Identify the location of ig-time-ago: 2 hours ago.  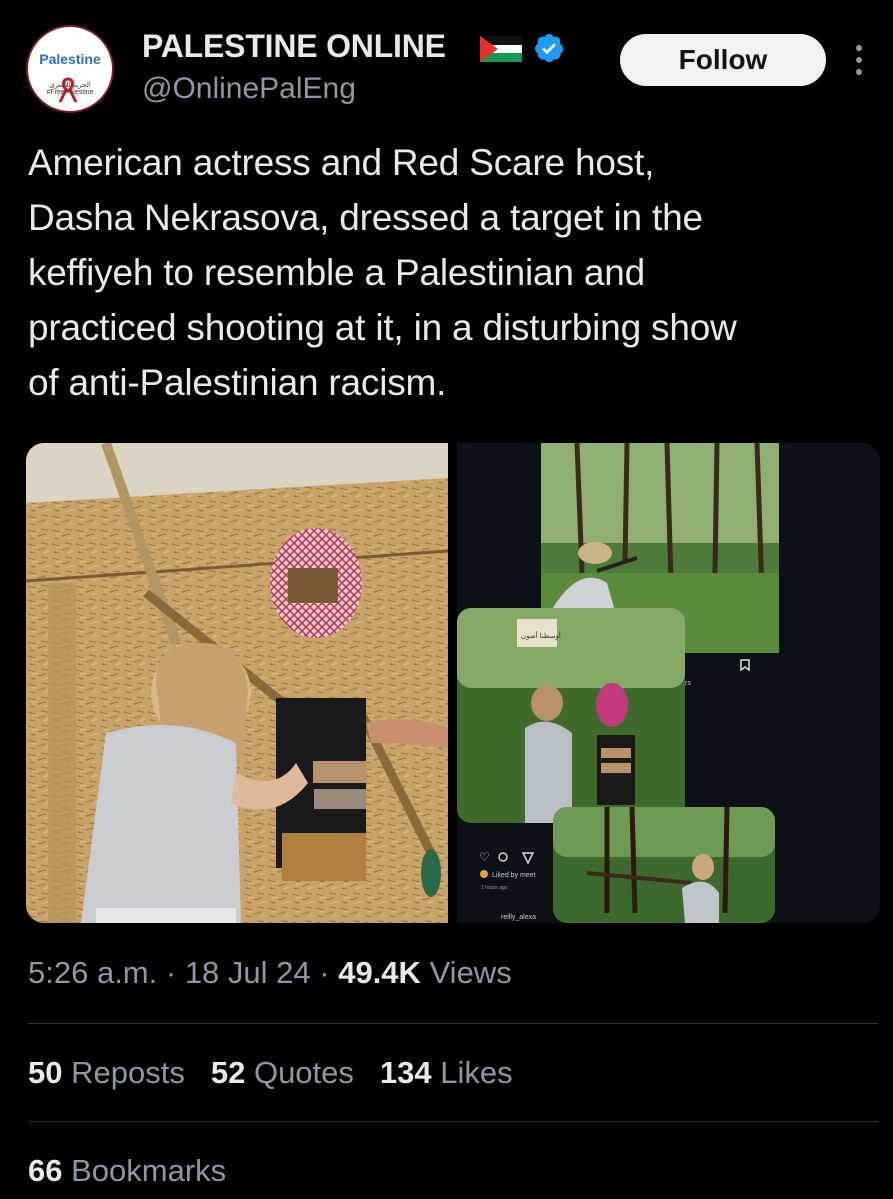
(494, 888).